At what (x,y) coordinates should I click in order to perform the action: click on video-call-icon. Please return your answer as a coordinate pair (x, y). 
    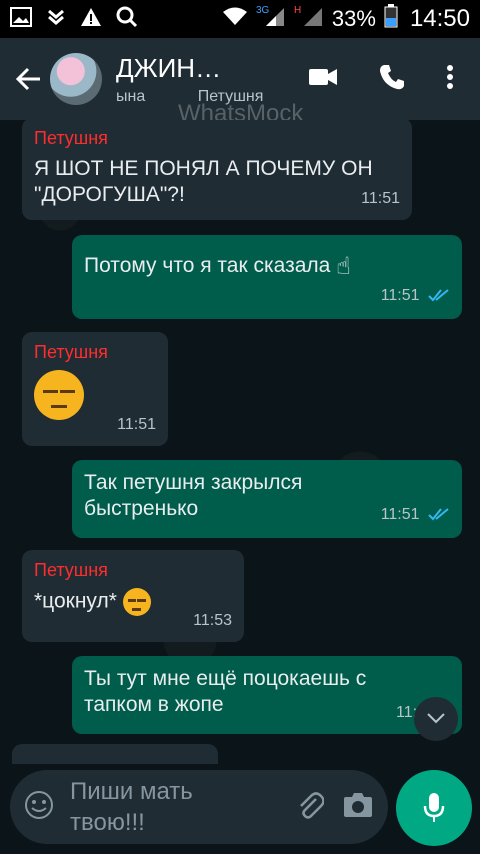
    Looking at the image, I should click on (323, 79).